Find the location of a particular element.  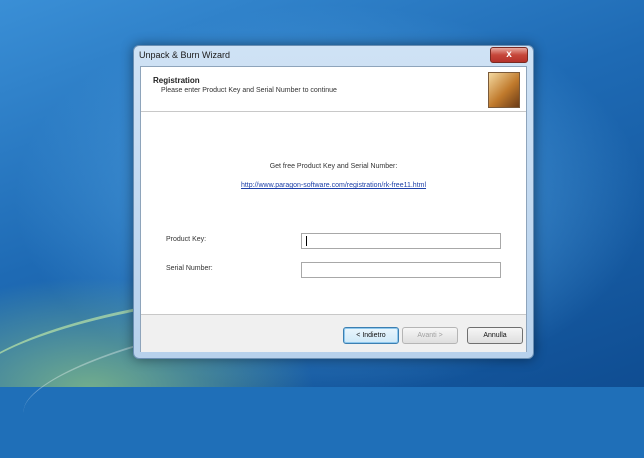

wizard-banner-icon is located at coordinates (504, 90).